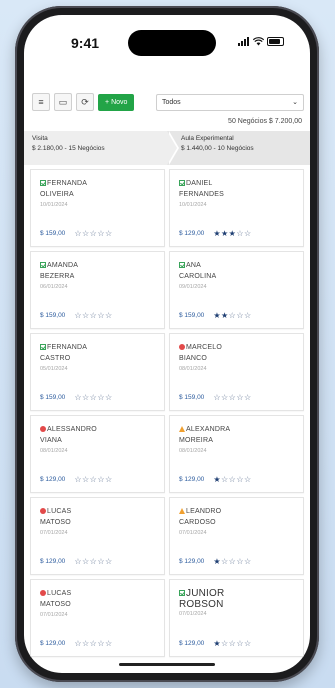  What do you see at coordinates (97, 208) in the screenshot?
I see `deal-card: FERNANDA OLIVEIRA 10/01/2024 $ 159,00 ☆☆☆☆☆` at bounding box center [97, 208].